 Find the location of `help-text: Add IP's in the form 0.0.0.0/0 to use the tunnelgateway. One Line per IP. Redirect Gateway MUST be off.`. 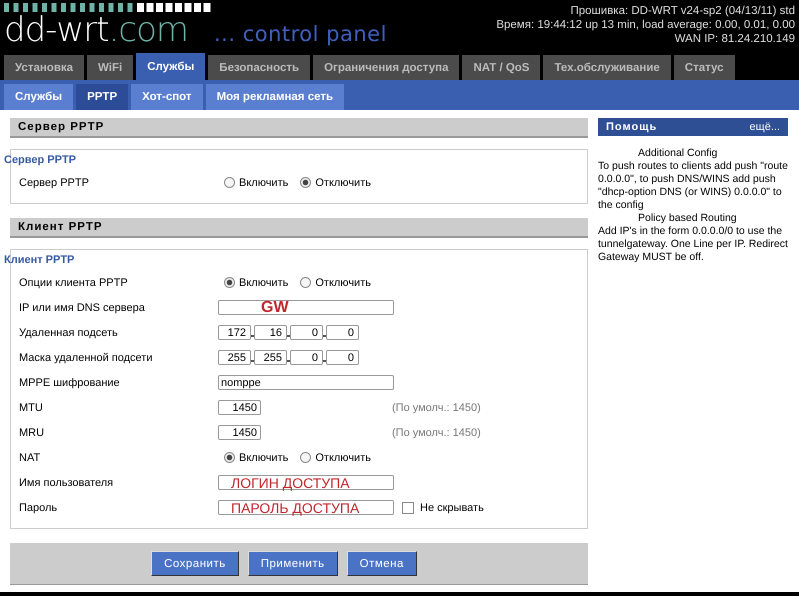

help-text: Add IP's in the form 0.0.0.0/0 to use the tunnelgateway. One Line per IP. Redirect Gateway MUST be off. is located at coordinates (693, 244).